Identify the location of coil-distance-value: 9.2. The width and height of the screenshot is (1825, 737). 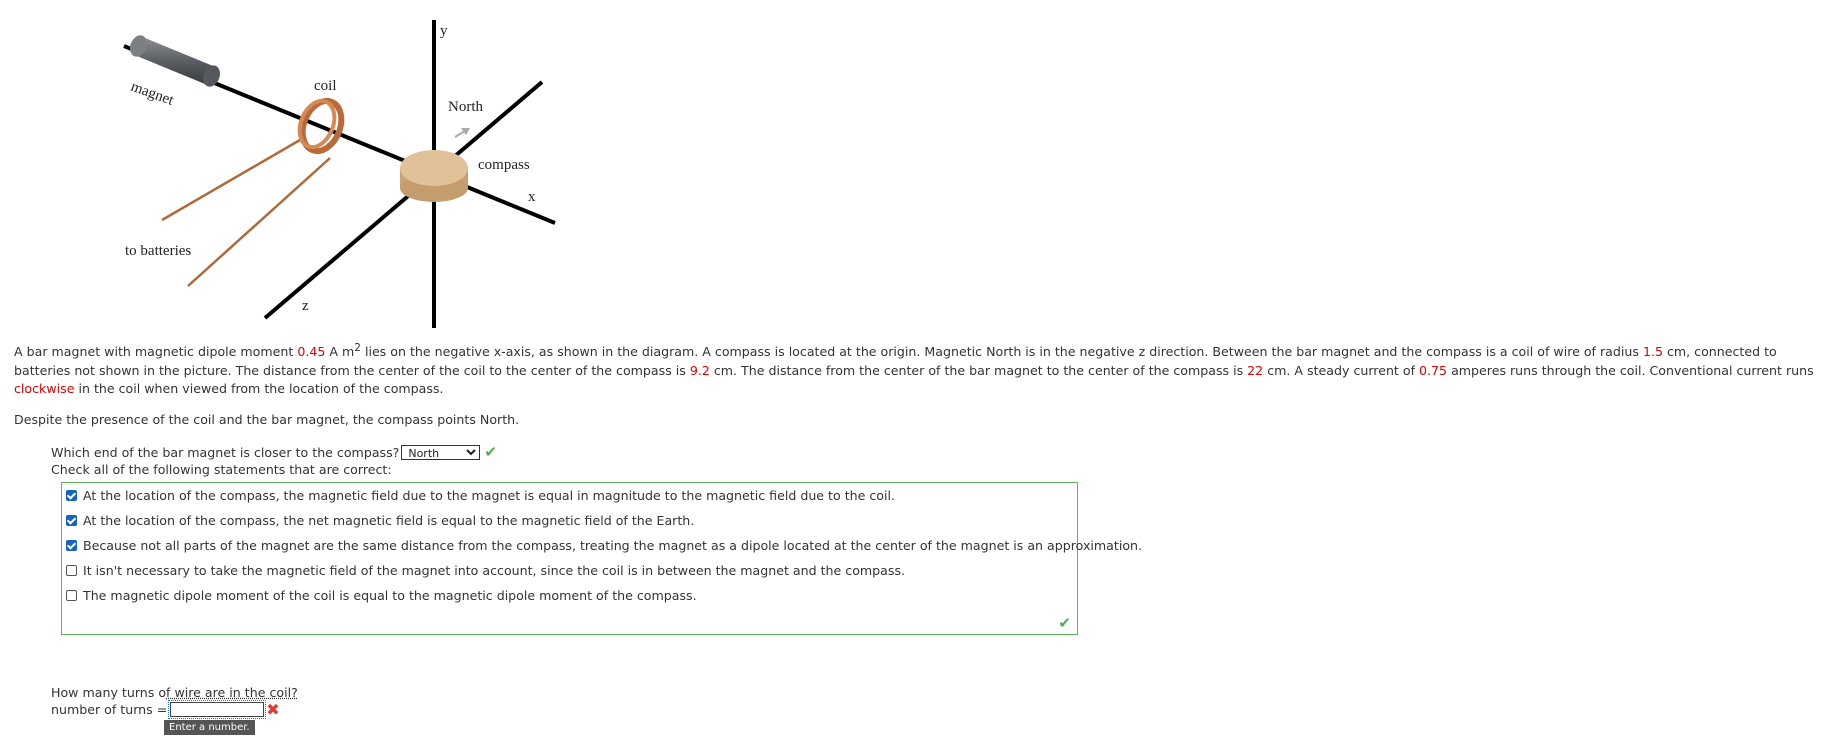
(699, 370).